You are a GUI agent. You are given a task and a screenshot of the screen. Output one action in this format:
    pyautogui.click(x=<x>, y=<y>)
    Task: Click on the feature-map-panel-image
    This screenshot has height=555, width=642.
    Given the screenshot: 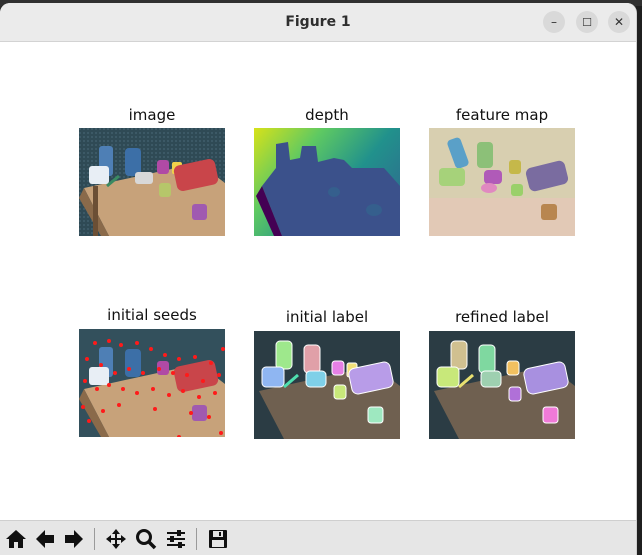 What is the action you would take?
    pyautogui.click(x=502, y=182)
    